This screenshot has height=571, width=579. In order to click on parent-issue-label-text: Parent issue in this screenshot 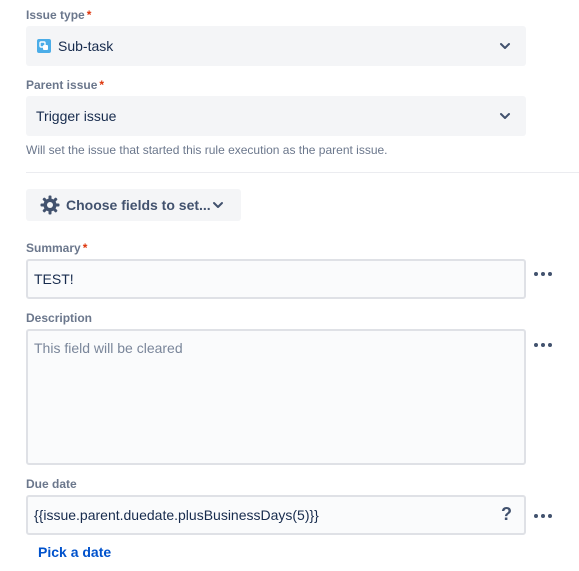, I will do `click(62, 85)`.